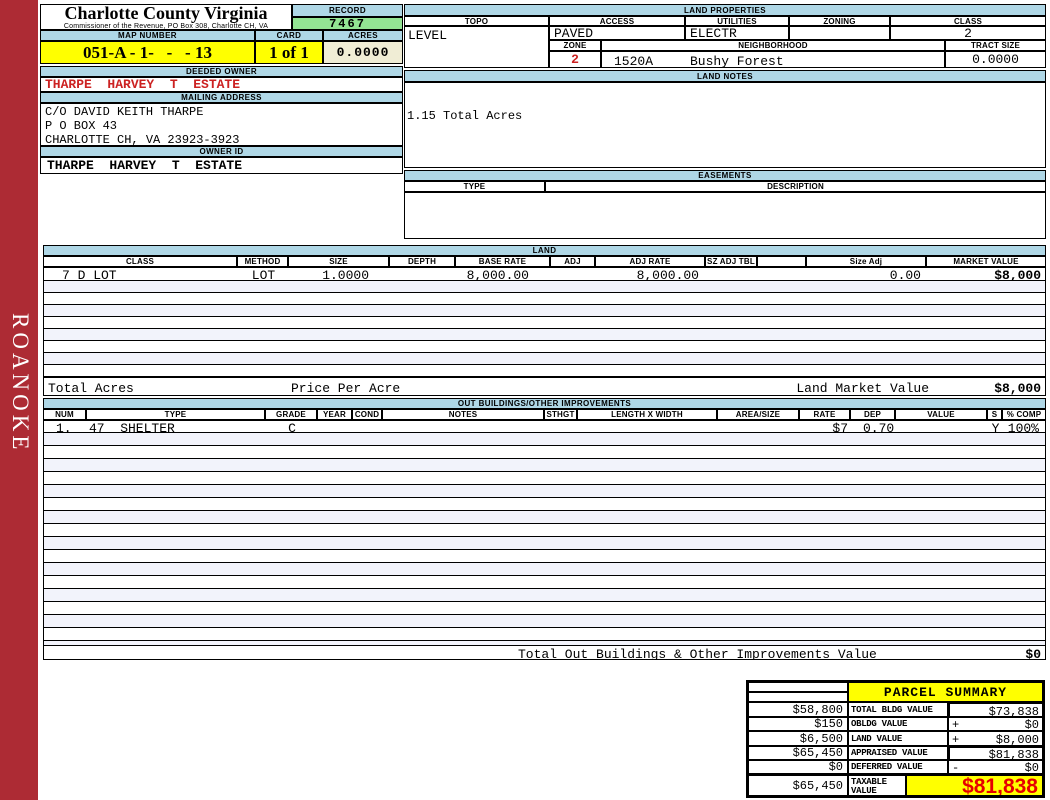 The height and width of the screenshot is (800, 1050). What do you see at coordinates (758, 414) in the screenshot?
I see `ob-col-area-size: AREA/SIZE` at bounding box center [758, 414].